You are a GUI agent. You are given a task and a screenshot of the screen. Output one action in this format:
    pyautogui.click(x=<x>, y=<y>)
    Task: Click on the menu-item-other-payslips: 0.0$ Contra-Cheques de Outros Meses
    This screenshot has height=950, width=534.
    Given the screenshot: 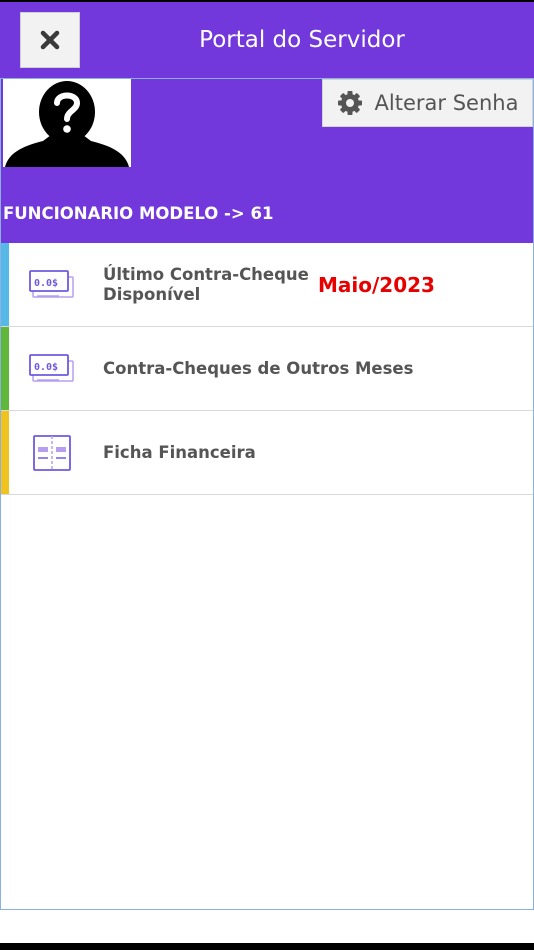 What is the action you would take?
    pyautogui.click(x=267, y=369)
    